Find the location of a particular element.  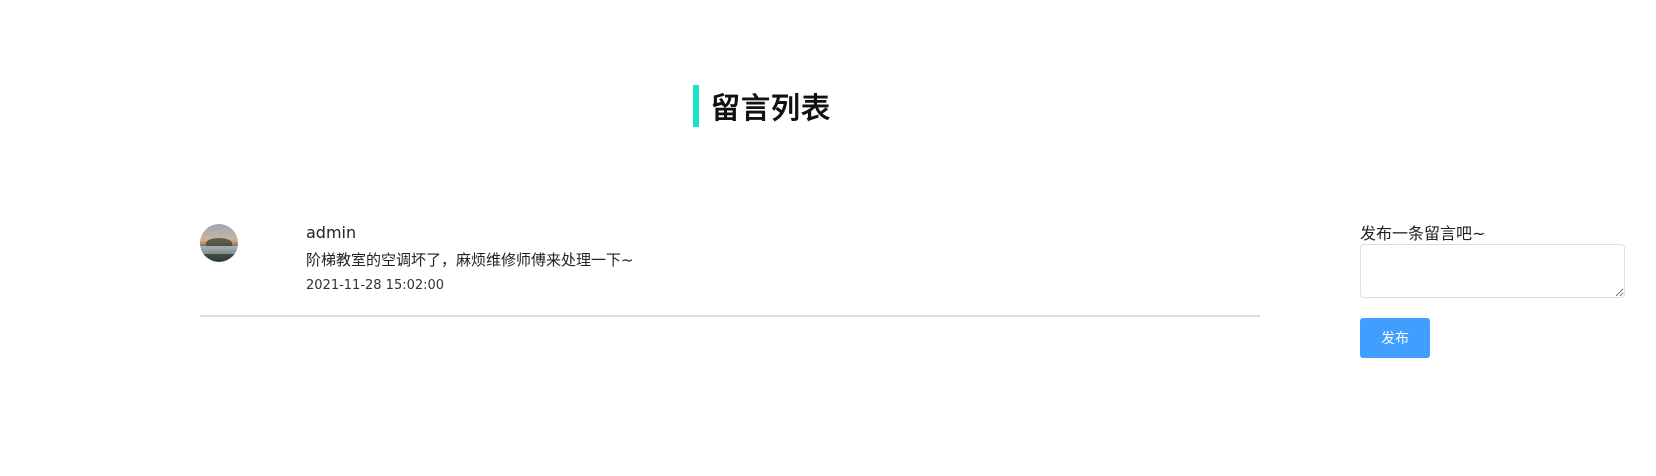

page-title-text: 留言列表 is located at coordinates (771, 108).